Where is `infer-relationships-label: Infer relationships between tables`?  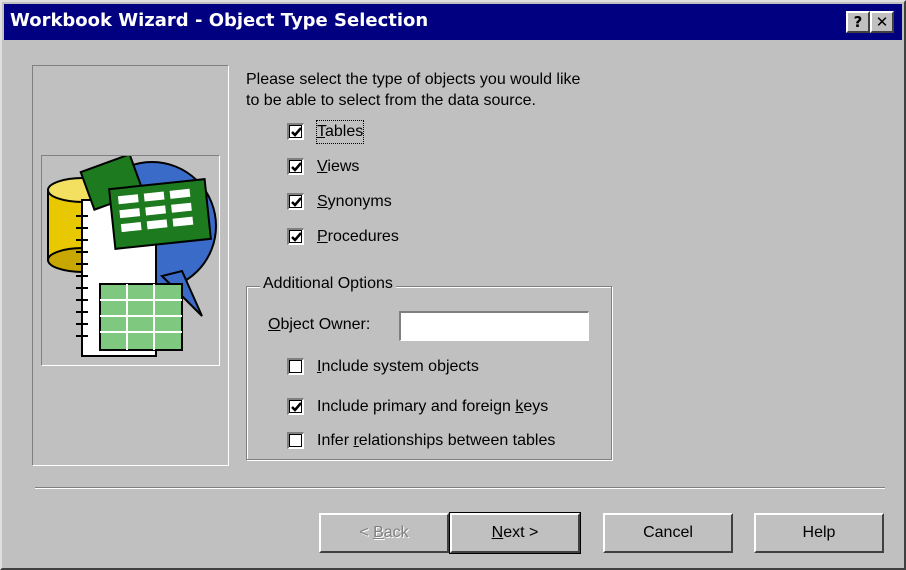 infer-relationships-label: Infer relationships between tables is located at coordinates (436, 440).